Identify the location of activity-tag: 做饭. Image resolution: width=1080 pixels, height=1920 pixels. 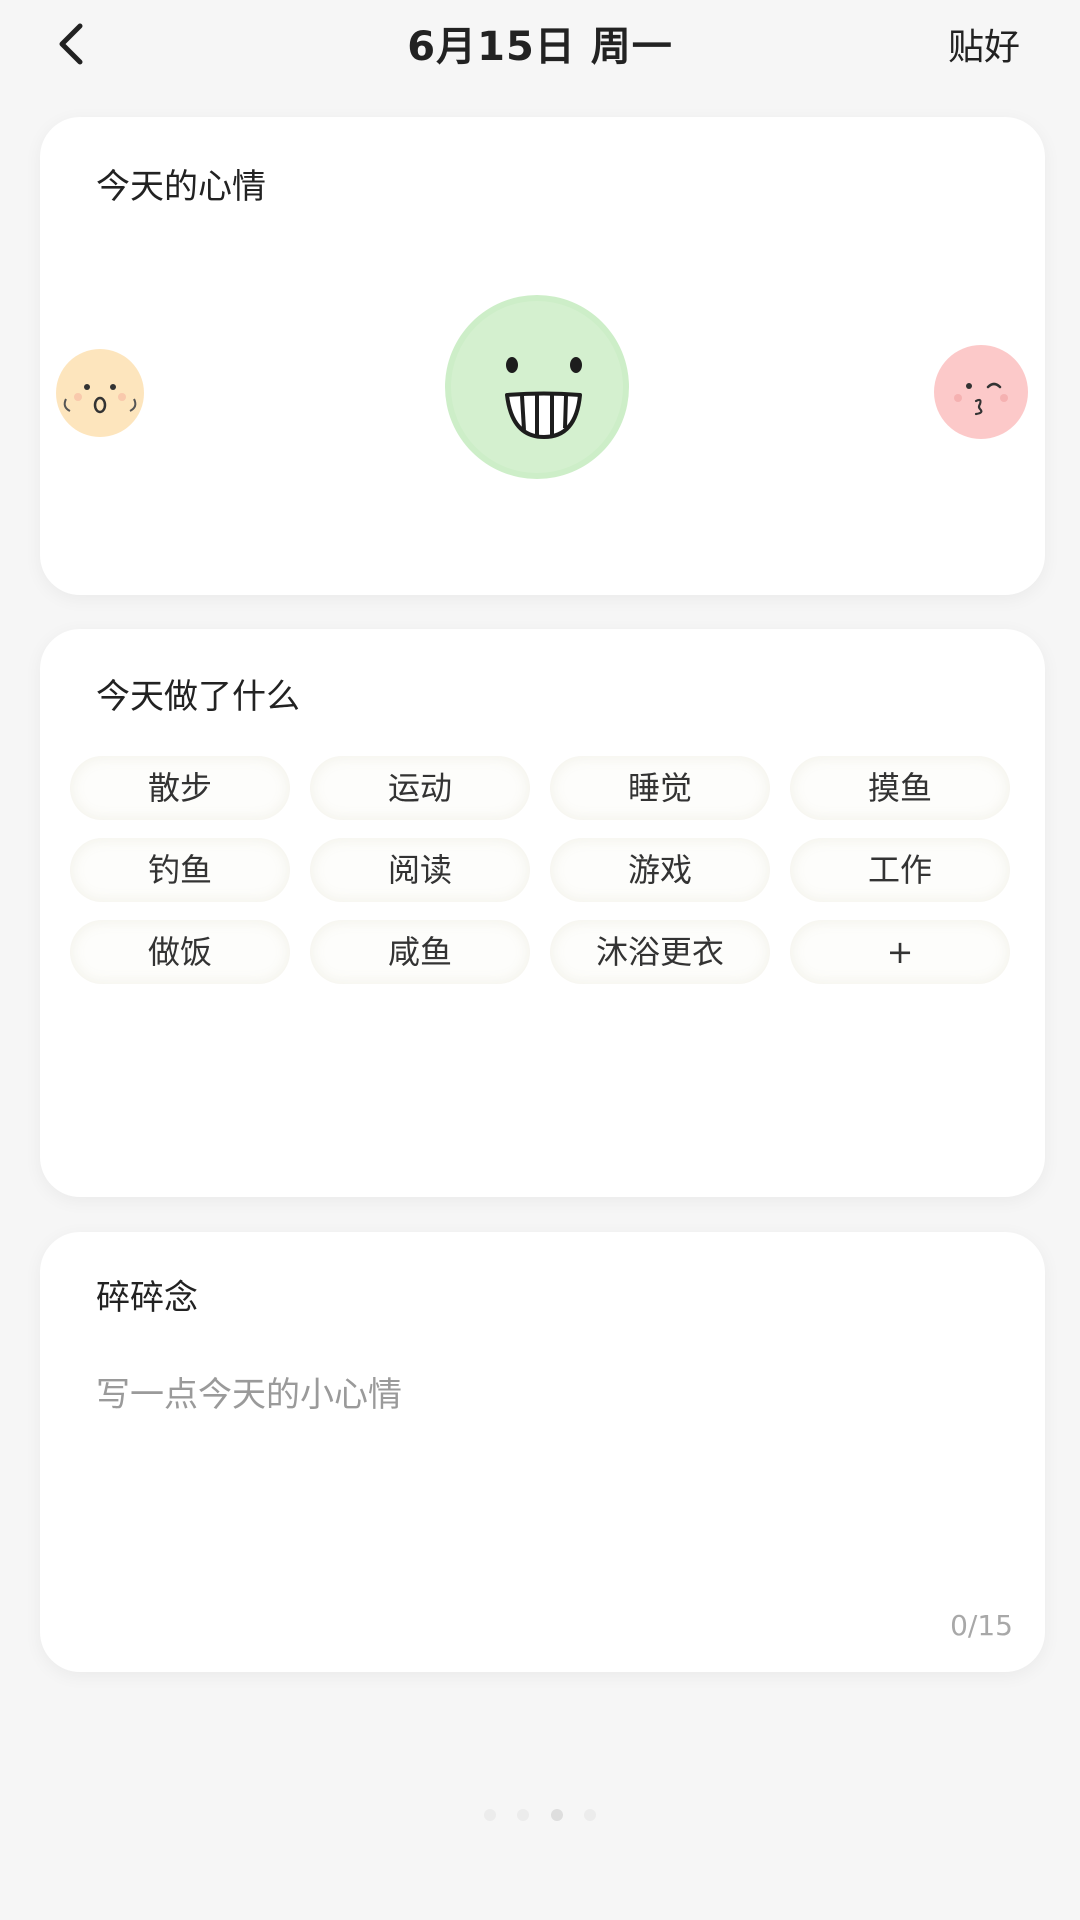
(180, 952).